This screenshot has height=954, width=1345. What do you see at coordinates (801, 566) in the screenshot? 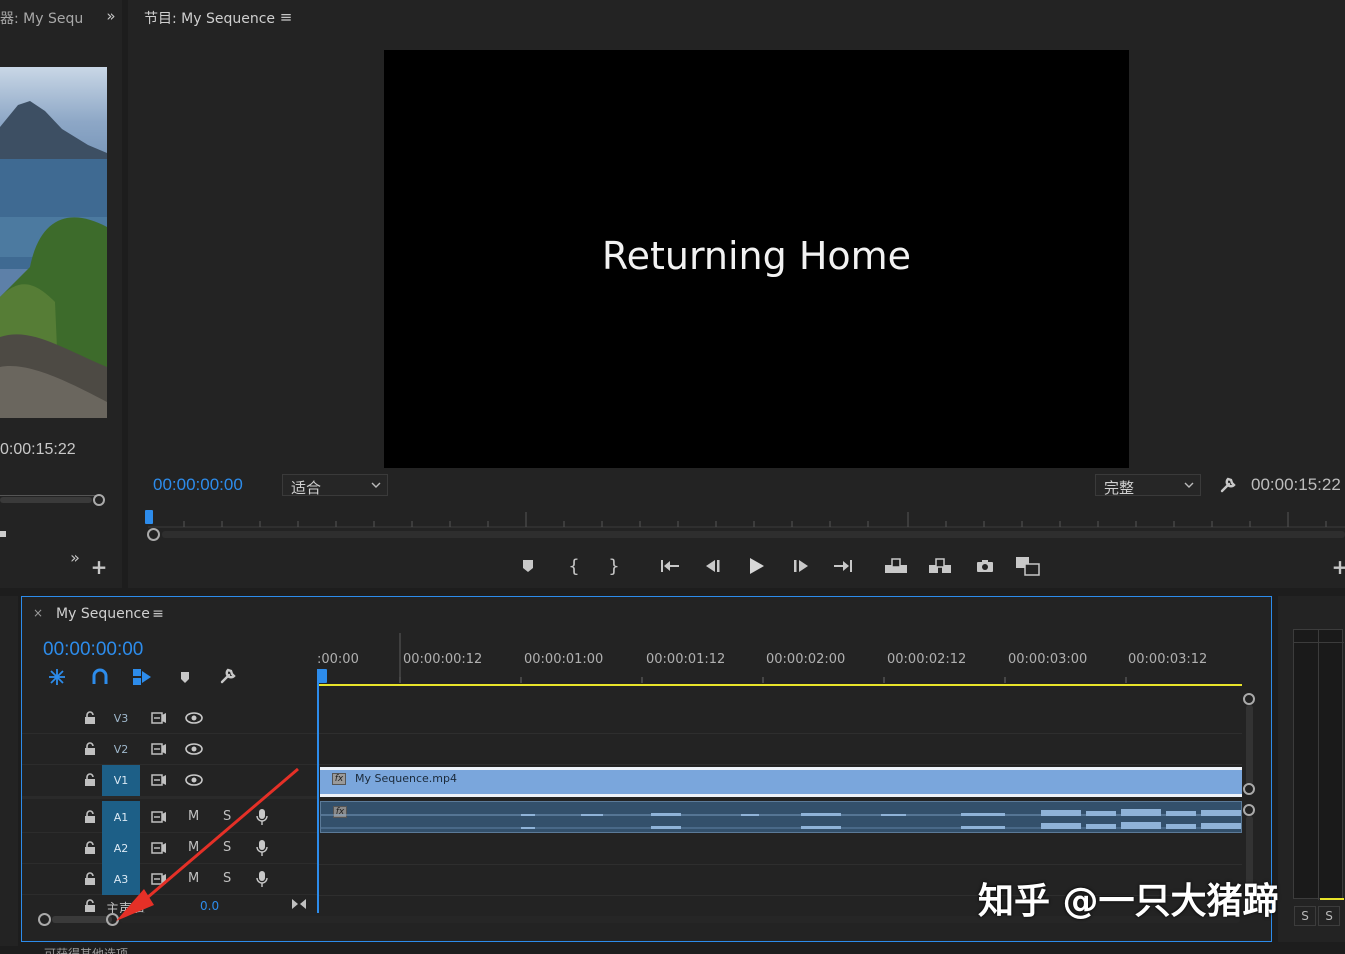
I see `step-forward-icon` at bounding box center [801, 566].